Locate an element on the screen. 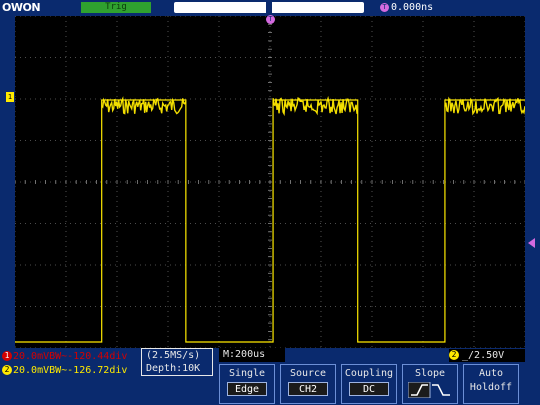 The height and width of the screenshot is (405, 540). trigger-source-badge-icon: 2 is located at coordinates (454, 355).